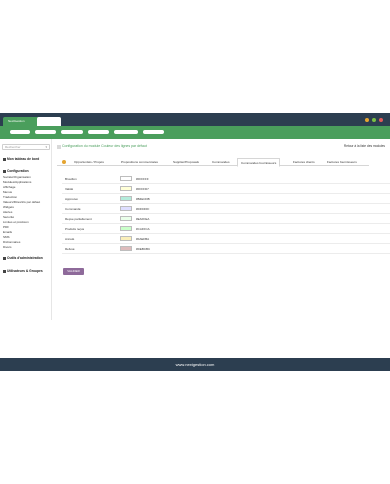 This screenshot has width=390, height=484. What do you see at coordinates (226, 199) in the screenshot?
I see `color-row-approved: Approuvé #B4ECDB` at bounding box center [226, 199].